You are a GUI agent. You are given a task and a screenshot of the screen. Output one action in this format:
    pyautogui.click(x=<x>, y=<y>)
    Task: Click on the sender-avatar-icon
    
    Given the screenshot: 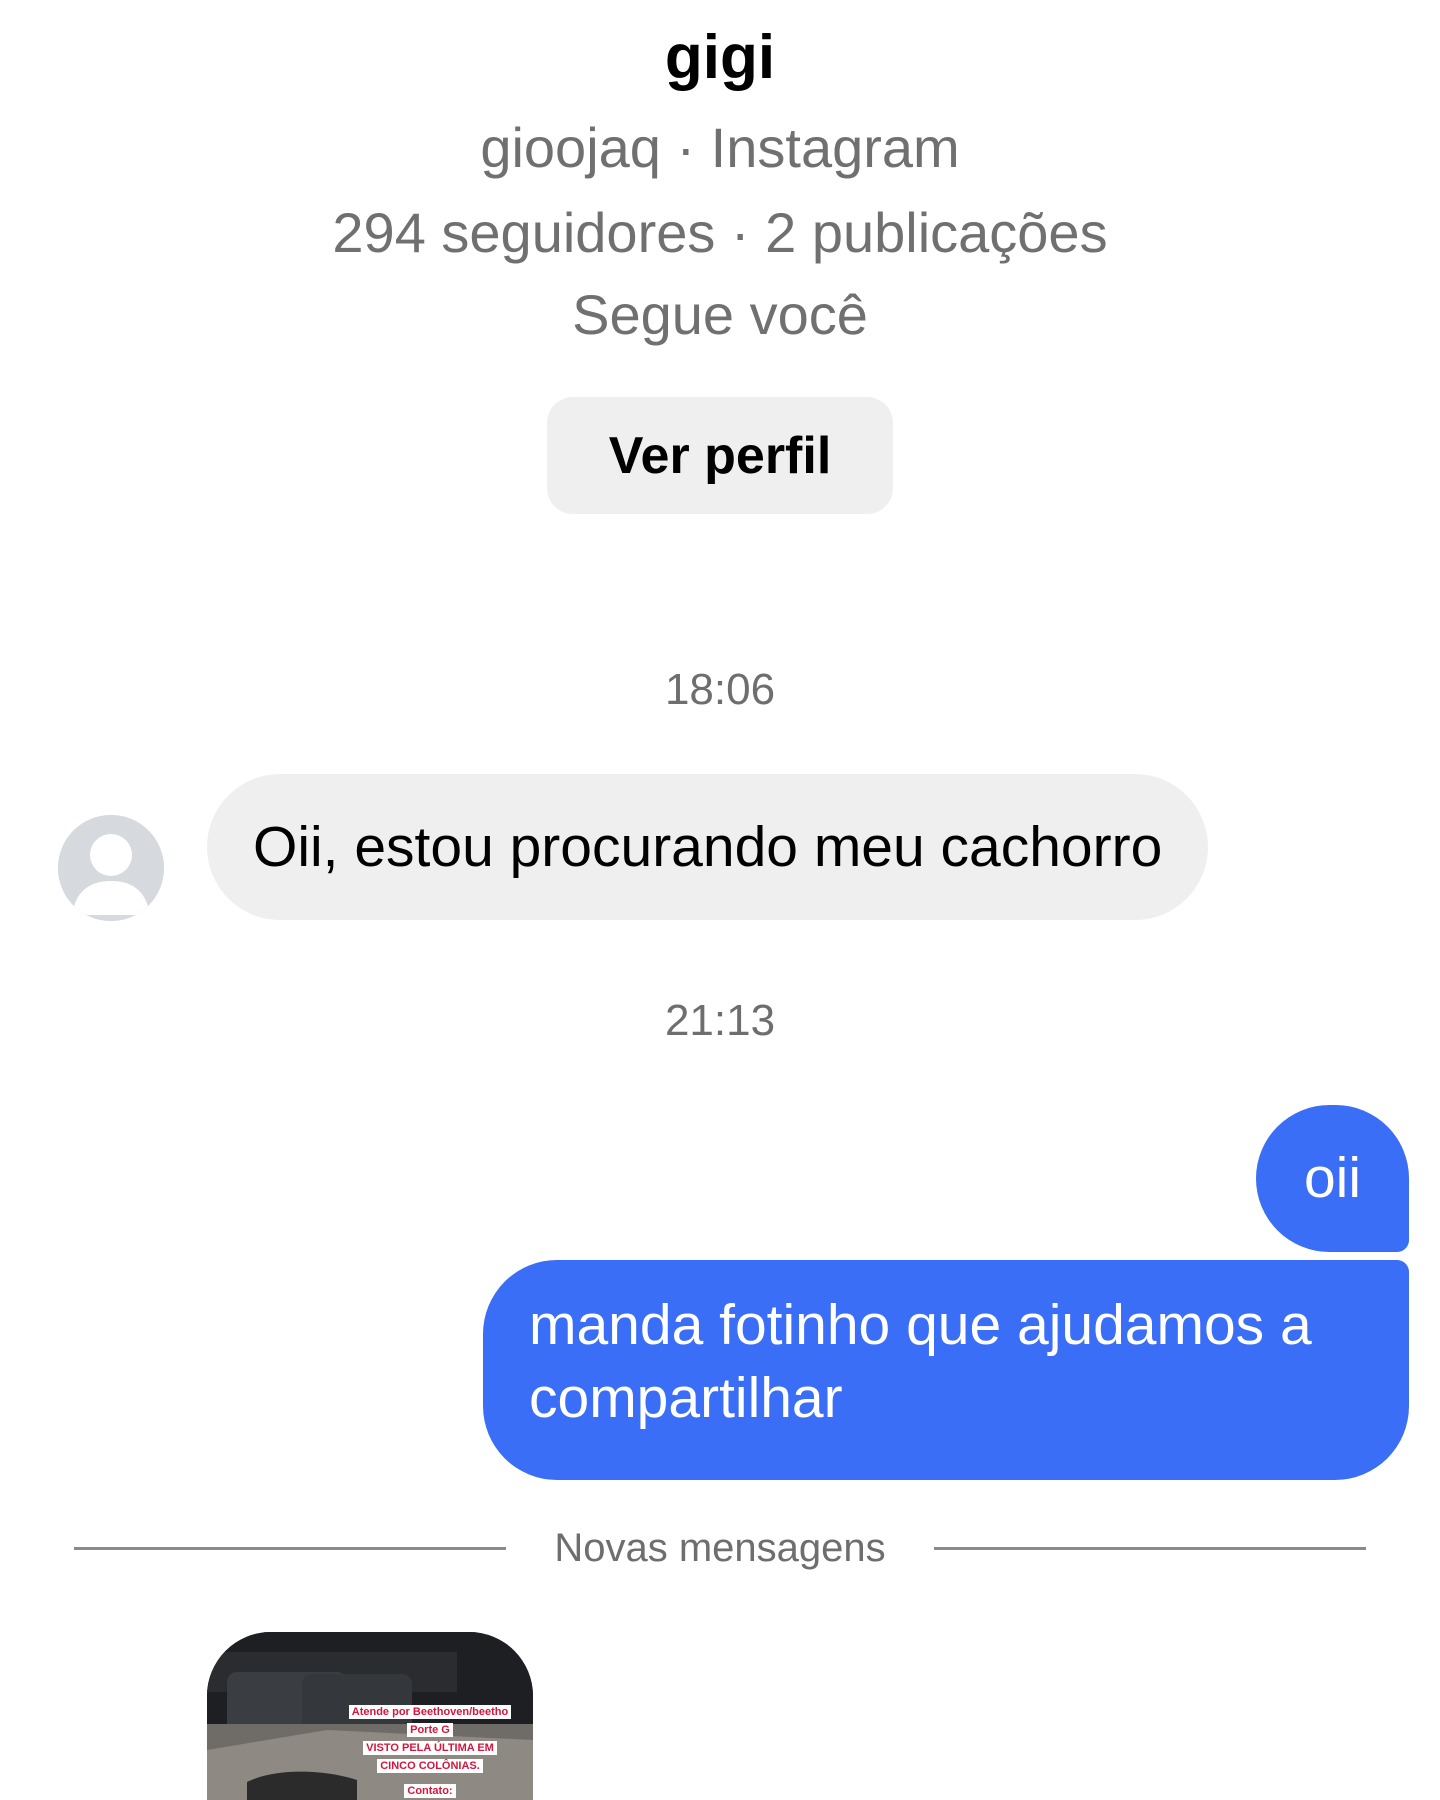 What is the action you would take?
    pyautogui.click(x=111, y=868)
    